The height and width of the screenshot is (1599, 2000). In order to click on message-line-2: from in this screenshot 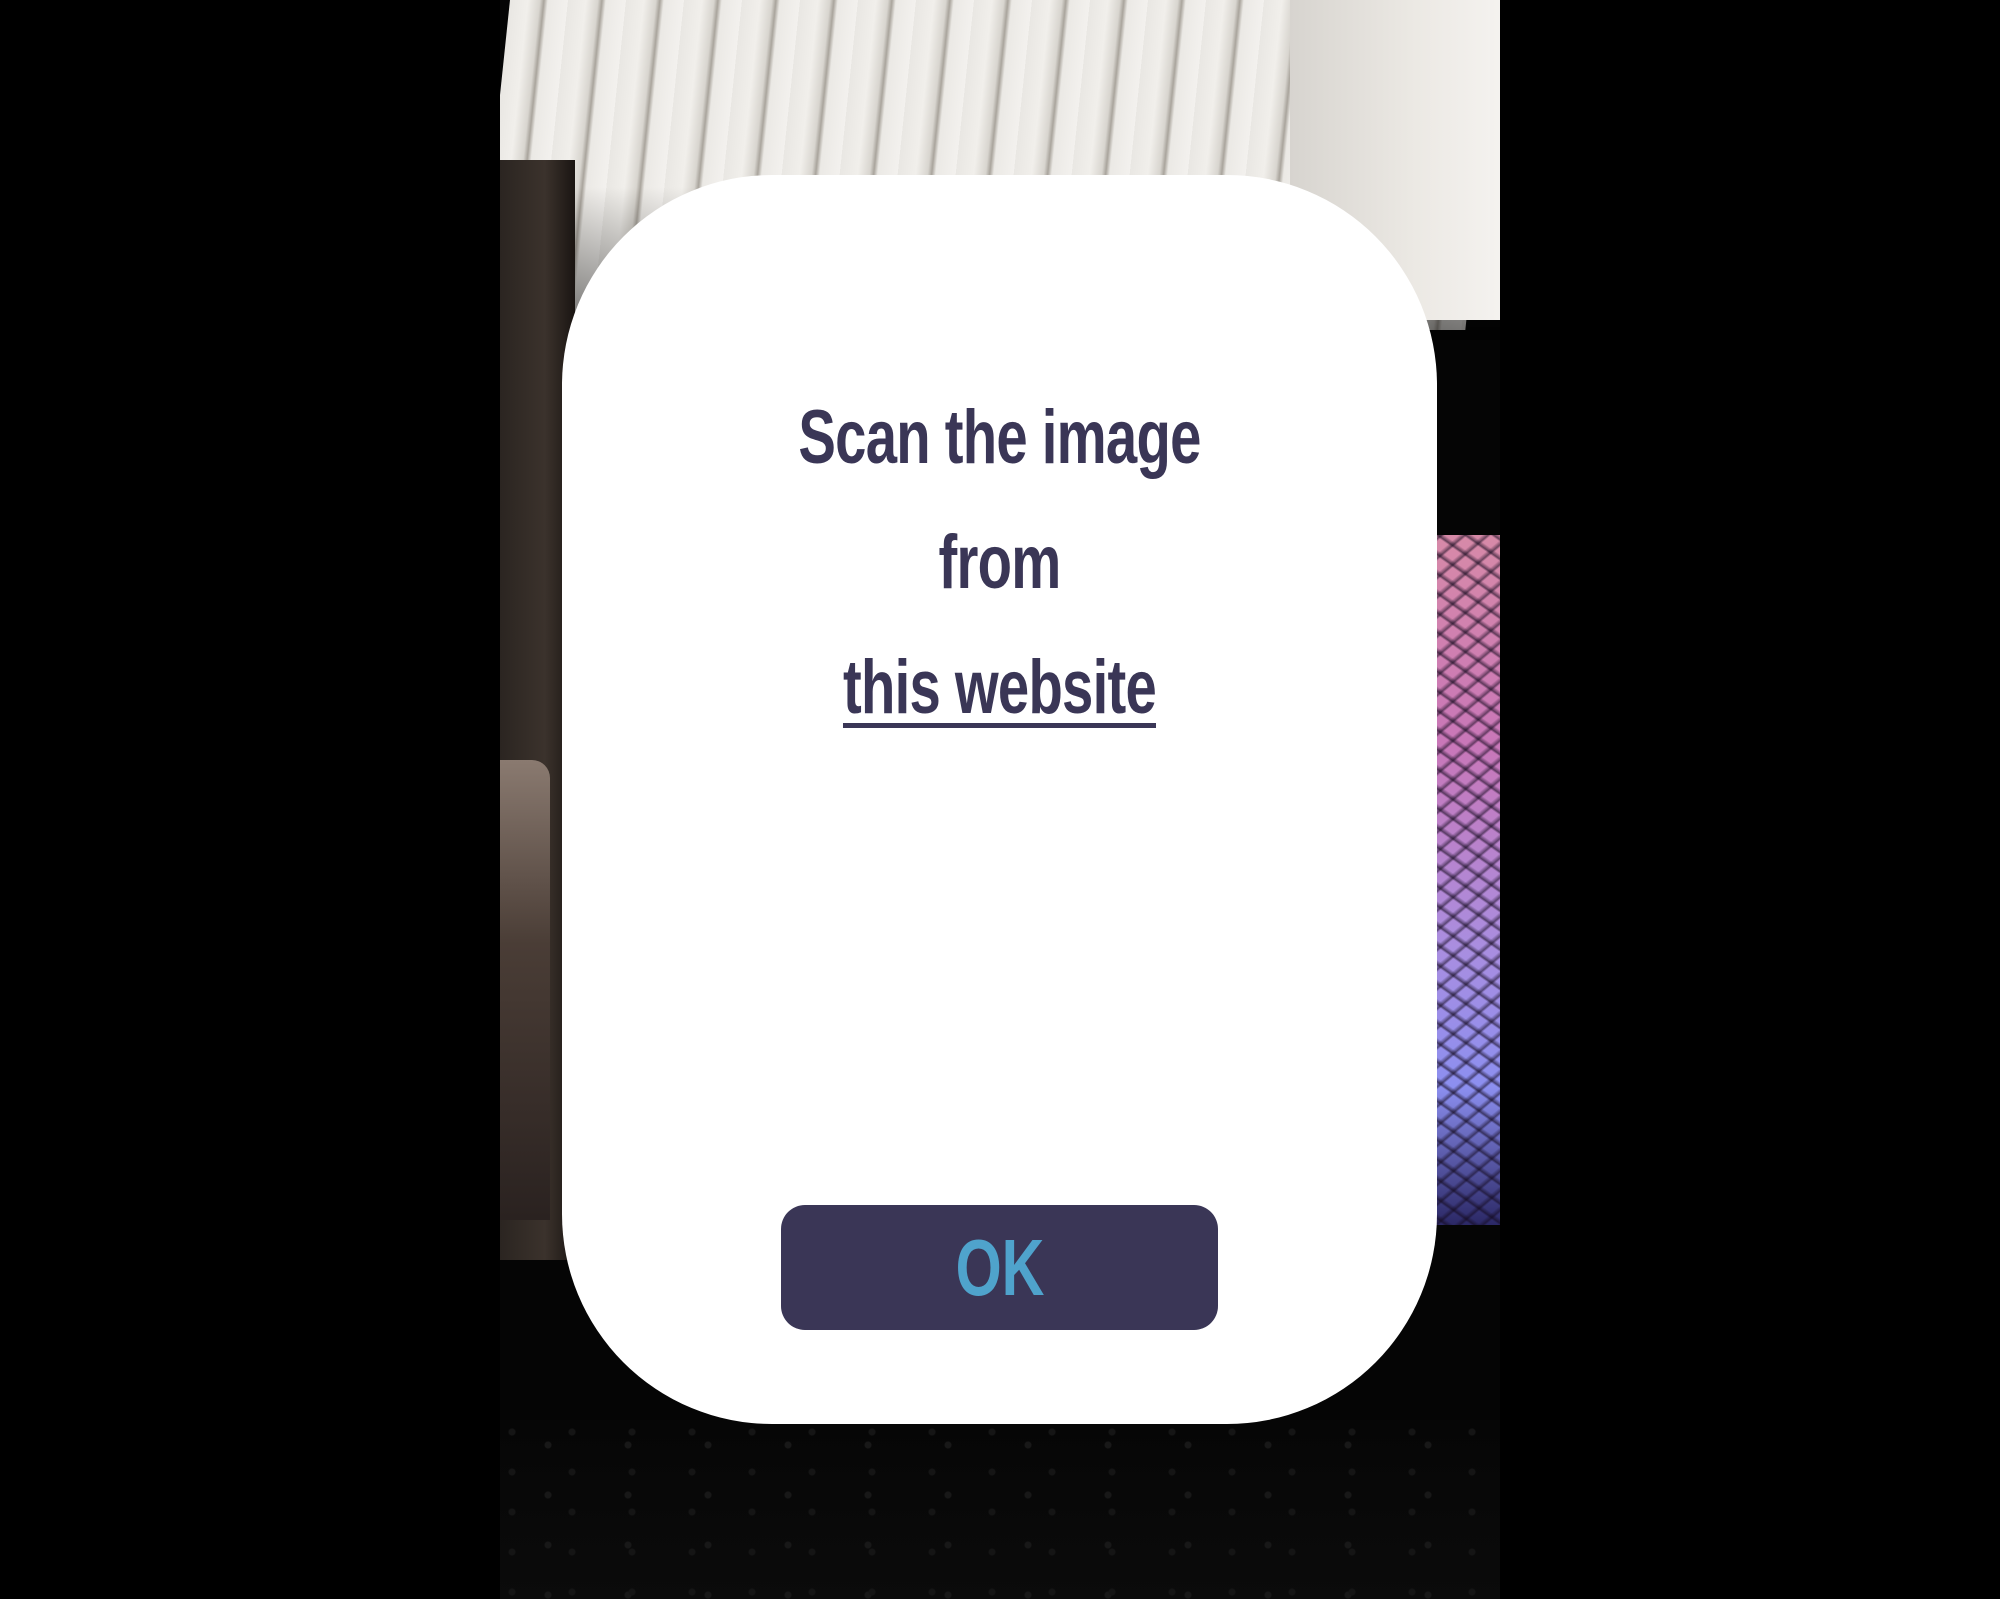, I will do `click(999, 562)`.